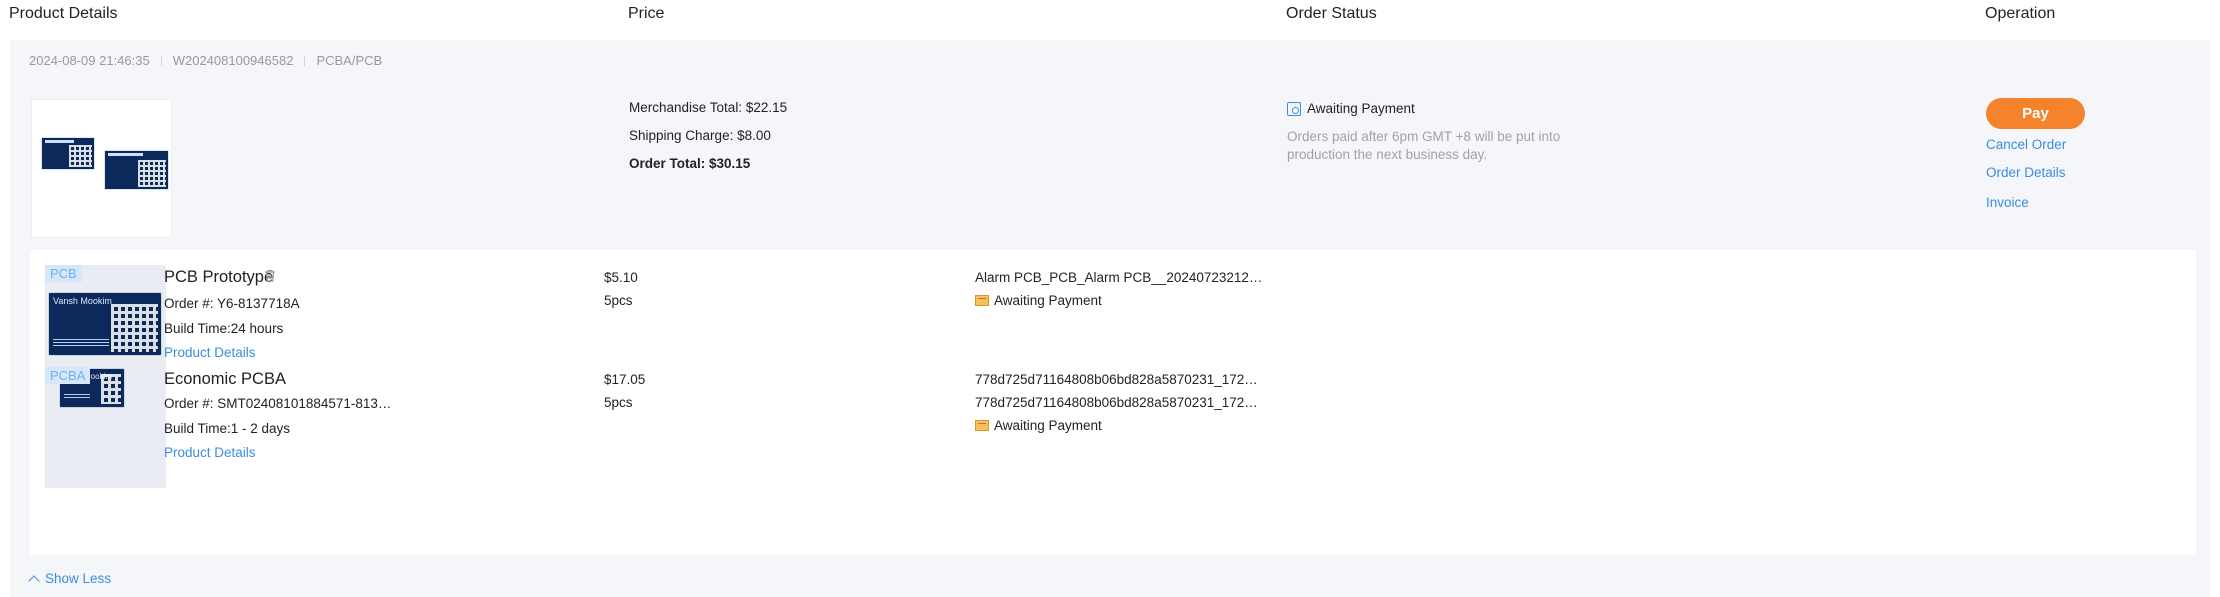 The image size is (2220, 597). Describe the element at coordinates (232, 303) in the screenshot. I see `item-order-number: Order #: Y6-8137718A` at that location.